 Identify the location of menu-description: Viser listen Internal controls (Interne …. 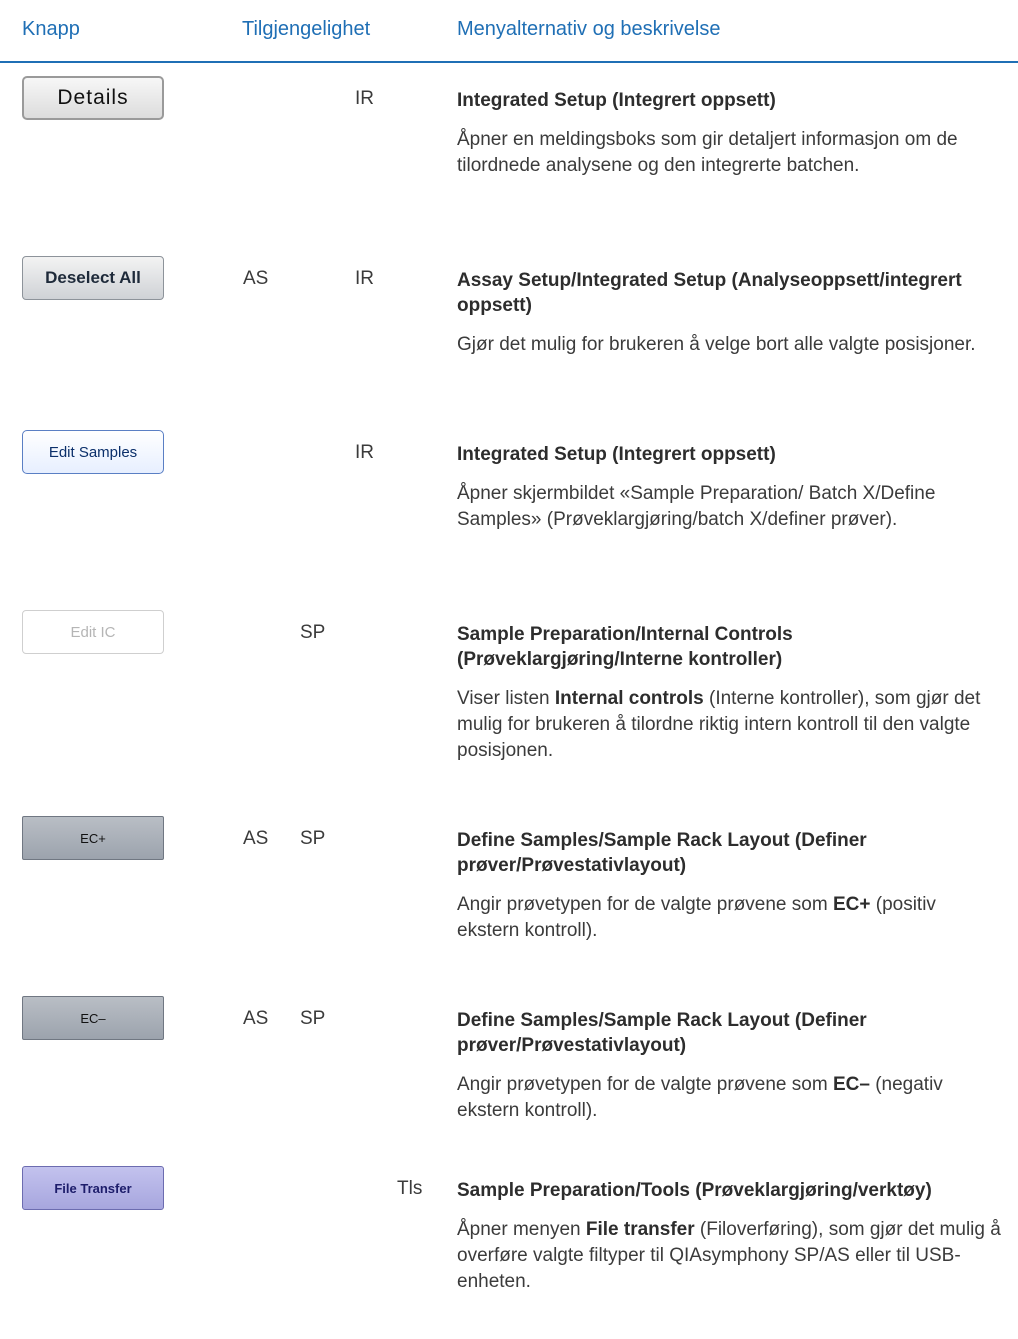
(729, 725).